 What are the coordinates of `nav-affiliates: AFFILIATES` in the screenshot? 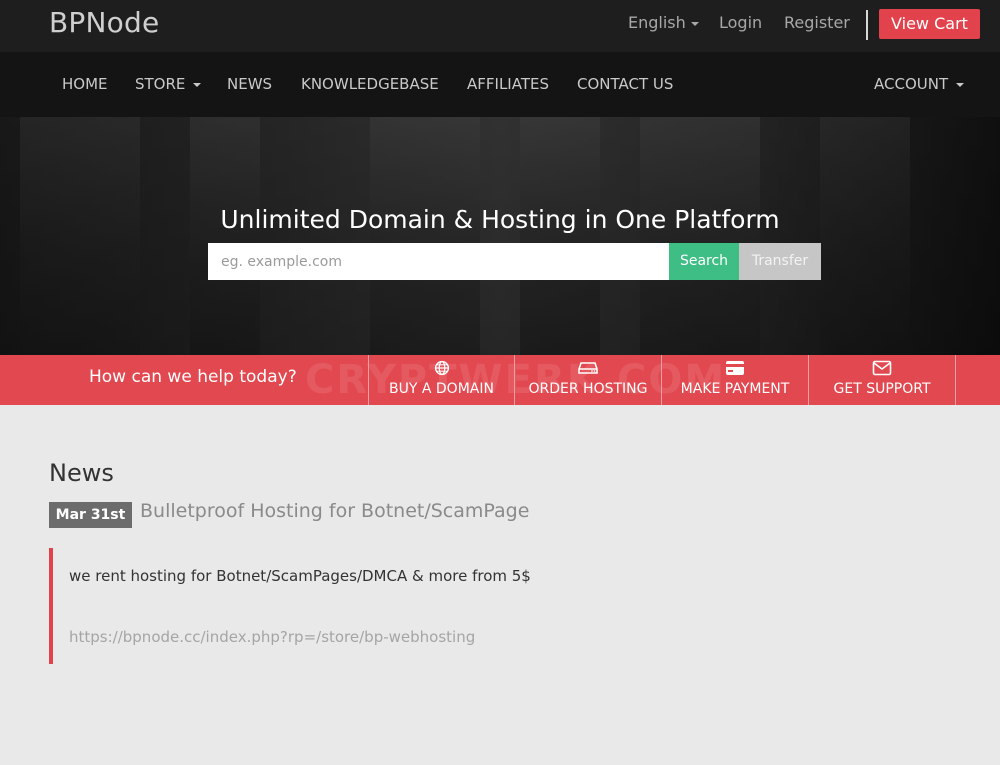 It's located at (508, 84).